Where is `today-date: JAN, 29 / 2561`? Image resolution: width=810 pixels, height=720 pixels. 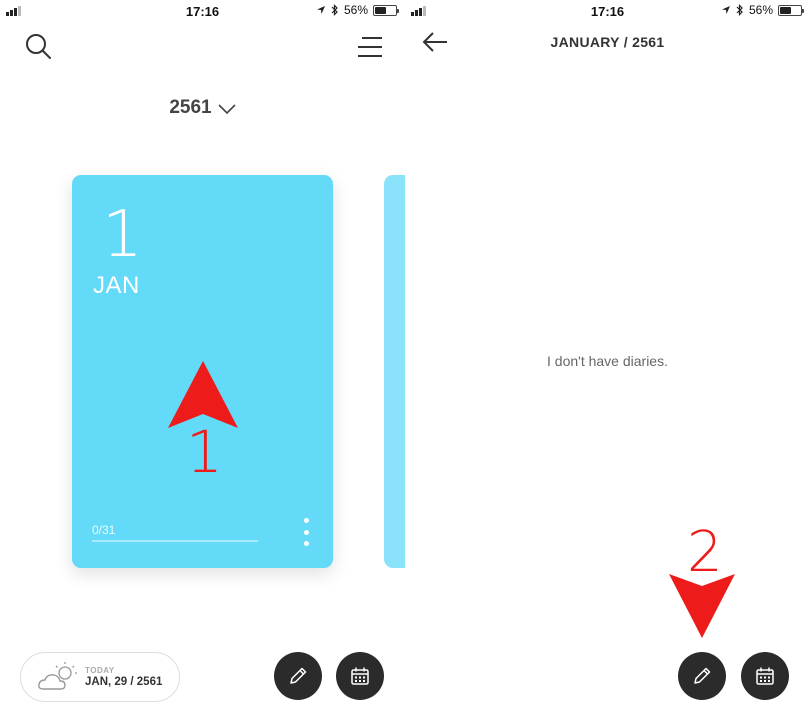
today-date: JAN, 29 / 2561 is located at coordinates (124, 682).